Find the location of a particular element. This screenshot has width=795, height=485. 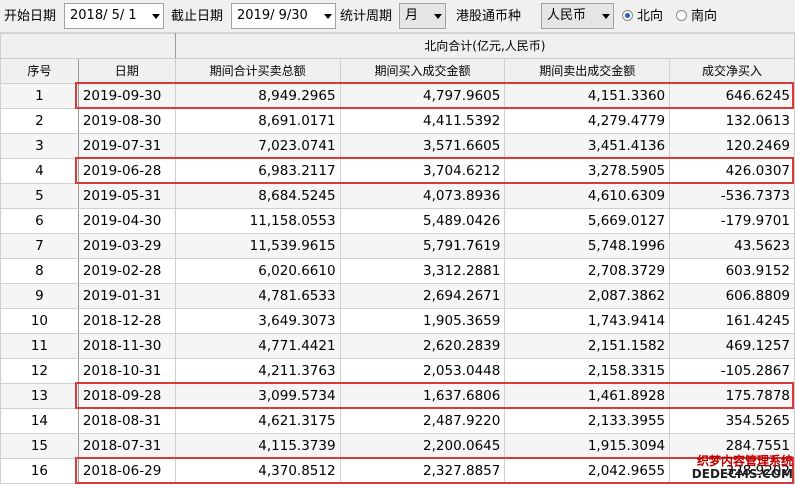

cell-date: 2019-09-30 is located at coordinates (126, 96).